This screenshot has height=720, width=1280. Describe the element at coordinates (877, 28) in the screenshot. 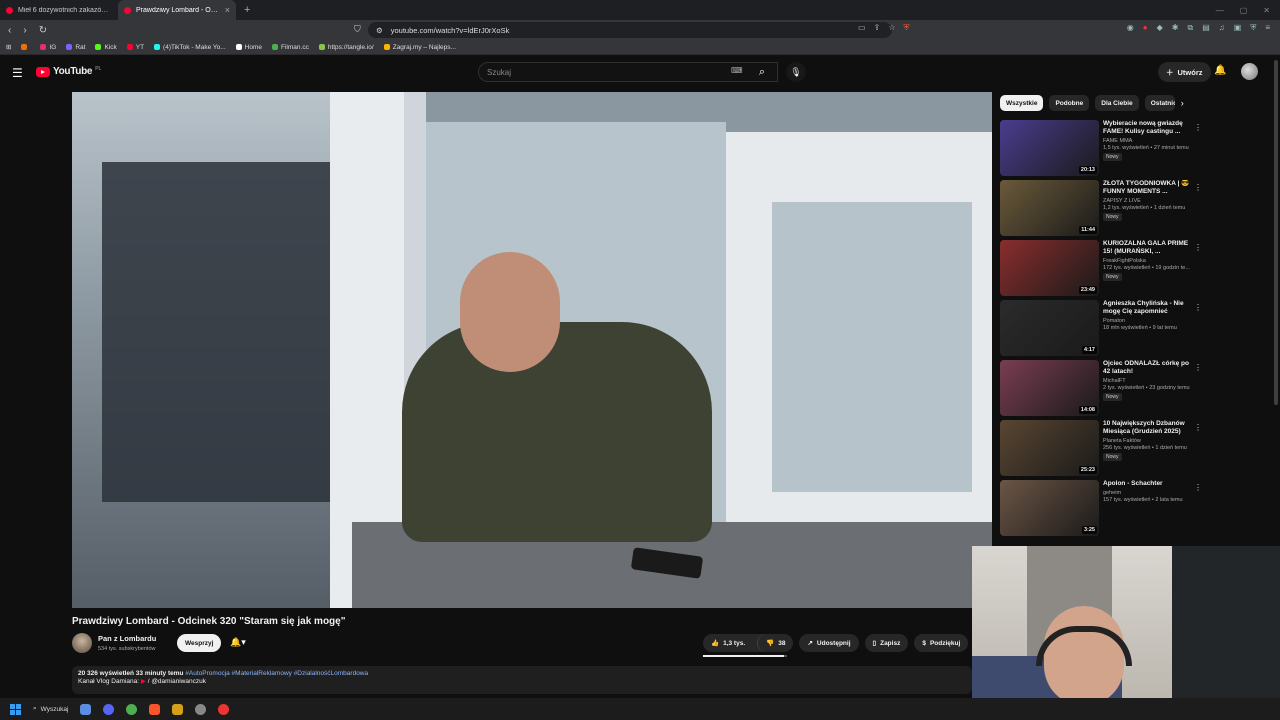

I see `share-page-icon: ⇪` at that location.